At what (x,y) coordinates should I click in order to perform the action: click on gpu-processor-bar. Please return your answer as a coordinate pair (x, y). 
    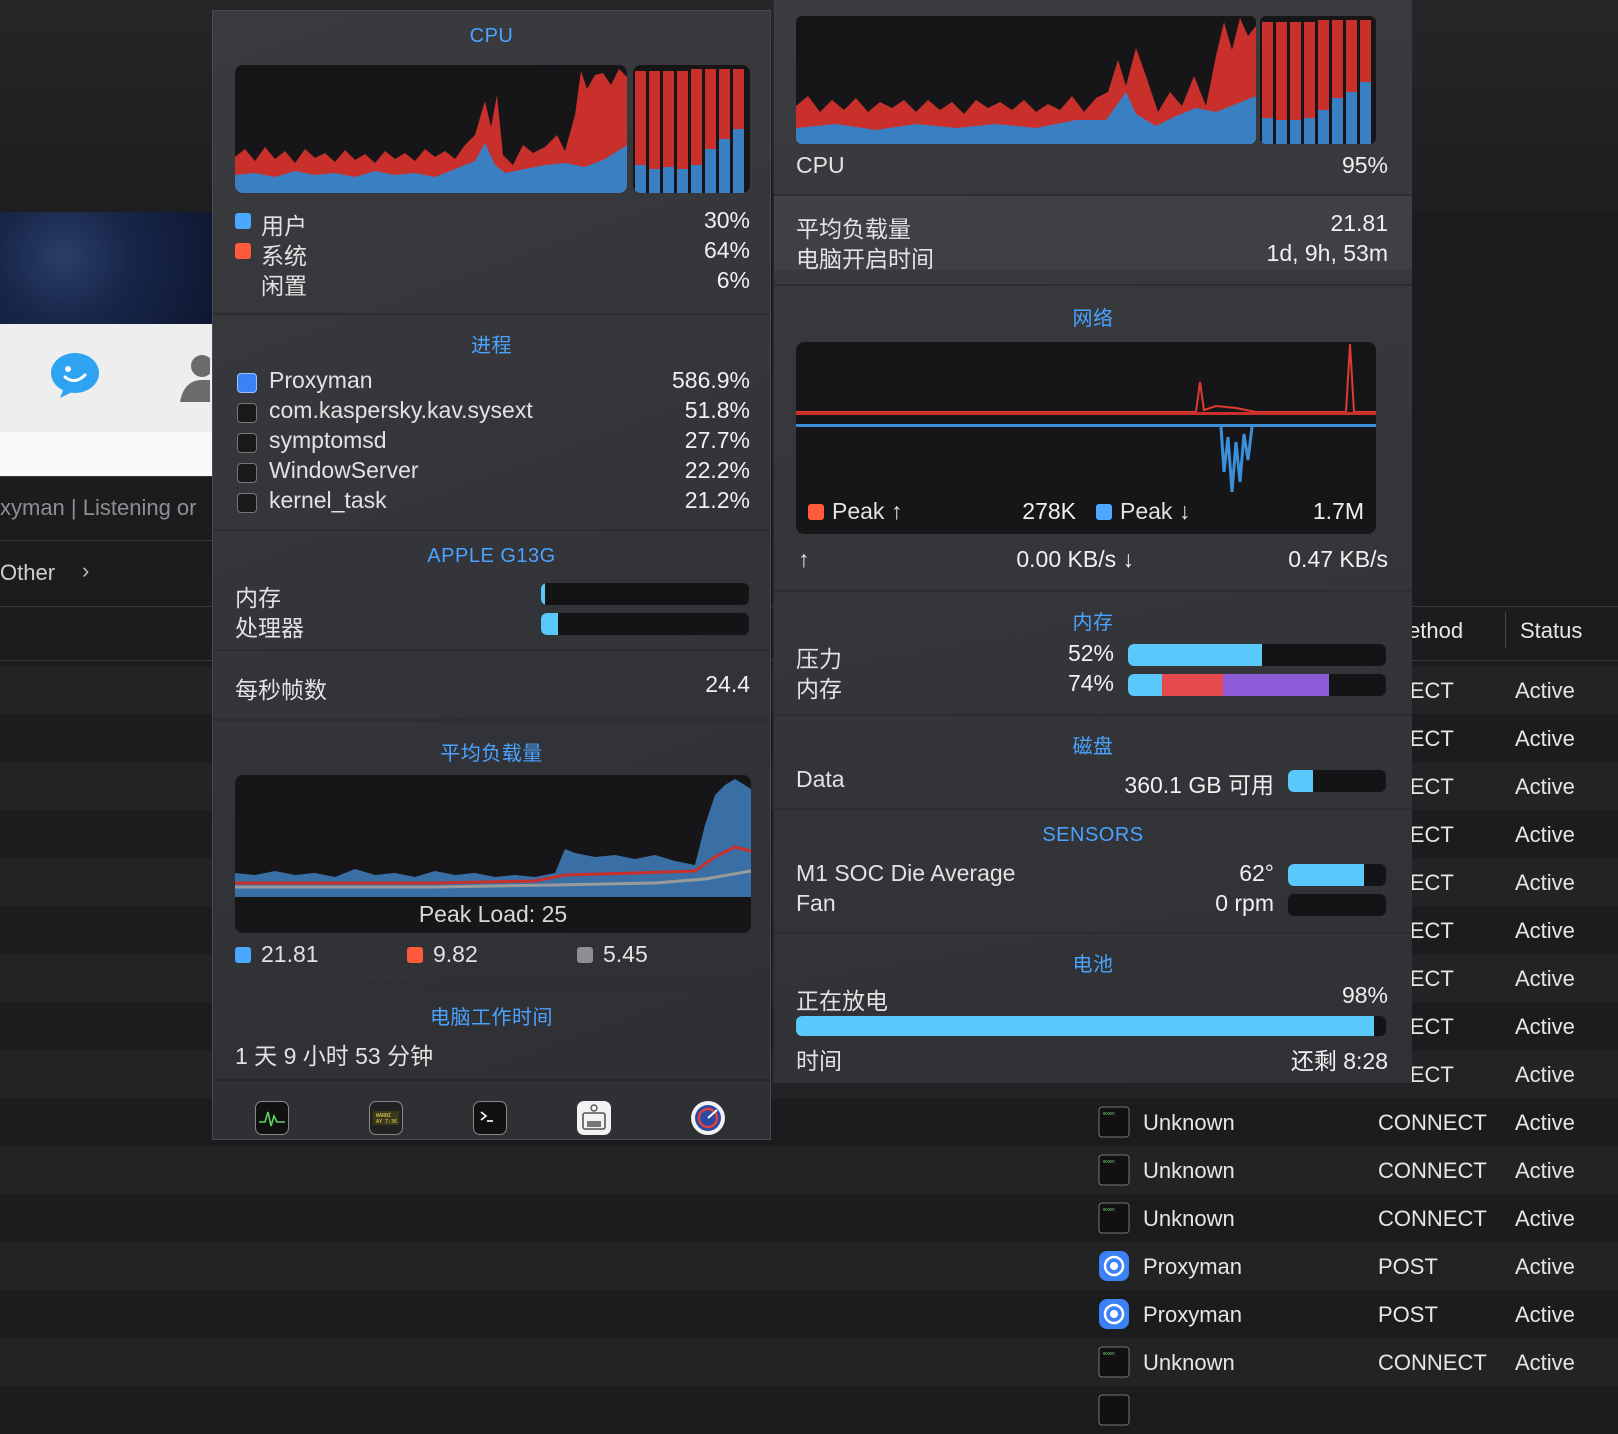
    Looking at the image, I should click on (645, 624).